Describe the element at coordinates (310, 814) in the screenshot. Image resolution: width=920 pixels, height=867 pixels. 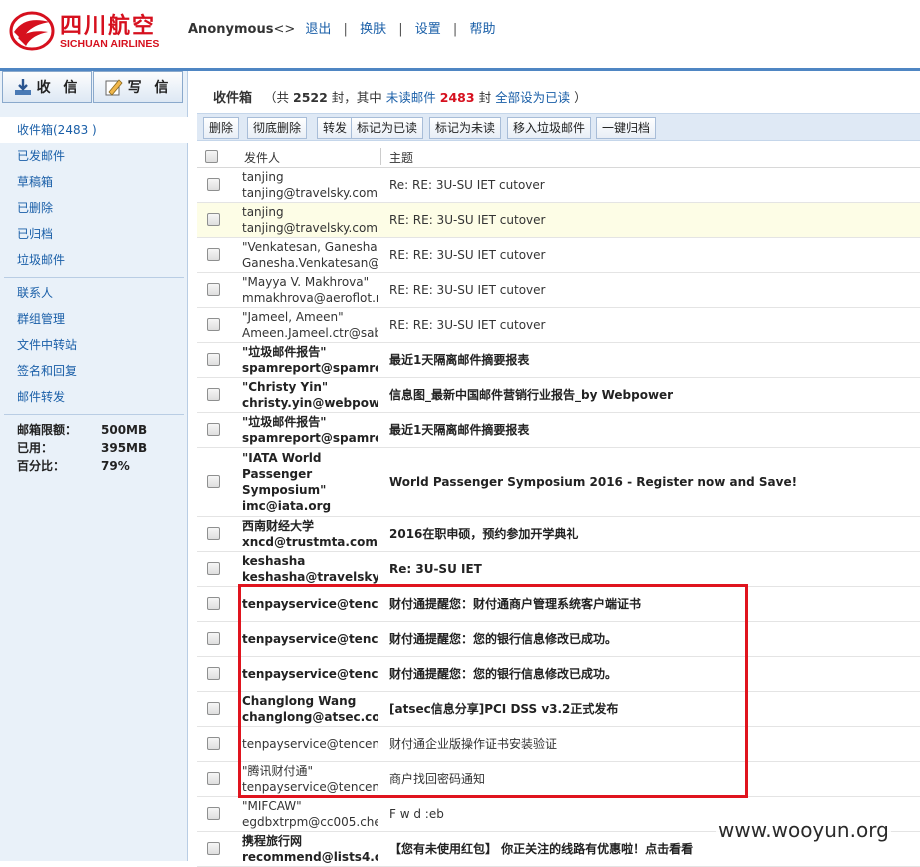
I see `mail-sender: "MIFCAW" egdbxtrpm@cc005.che` at that location.